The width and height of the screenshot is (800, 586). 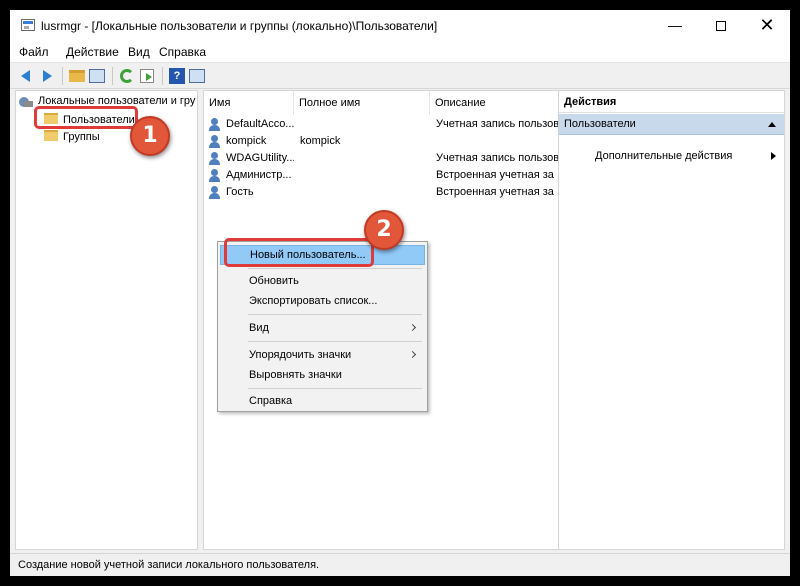 What do you see at coordinates (51, 135) in the screenshot?
I see `folder-icon` at bounding box center [51, 135].